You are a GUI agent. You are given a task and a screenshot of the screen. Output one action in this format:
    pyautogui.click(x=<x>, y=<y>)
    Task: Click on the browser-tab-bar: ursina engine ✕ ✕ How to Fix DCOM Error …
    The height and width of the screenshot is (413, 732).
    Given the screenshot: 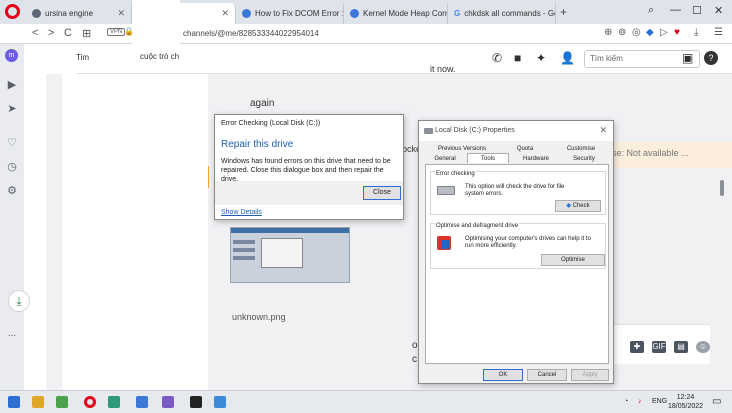 What is the action you would take?
    pyautogui.click(x=366, y=12)
    